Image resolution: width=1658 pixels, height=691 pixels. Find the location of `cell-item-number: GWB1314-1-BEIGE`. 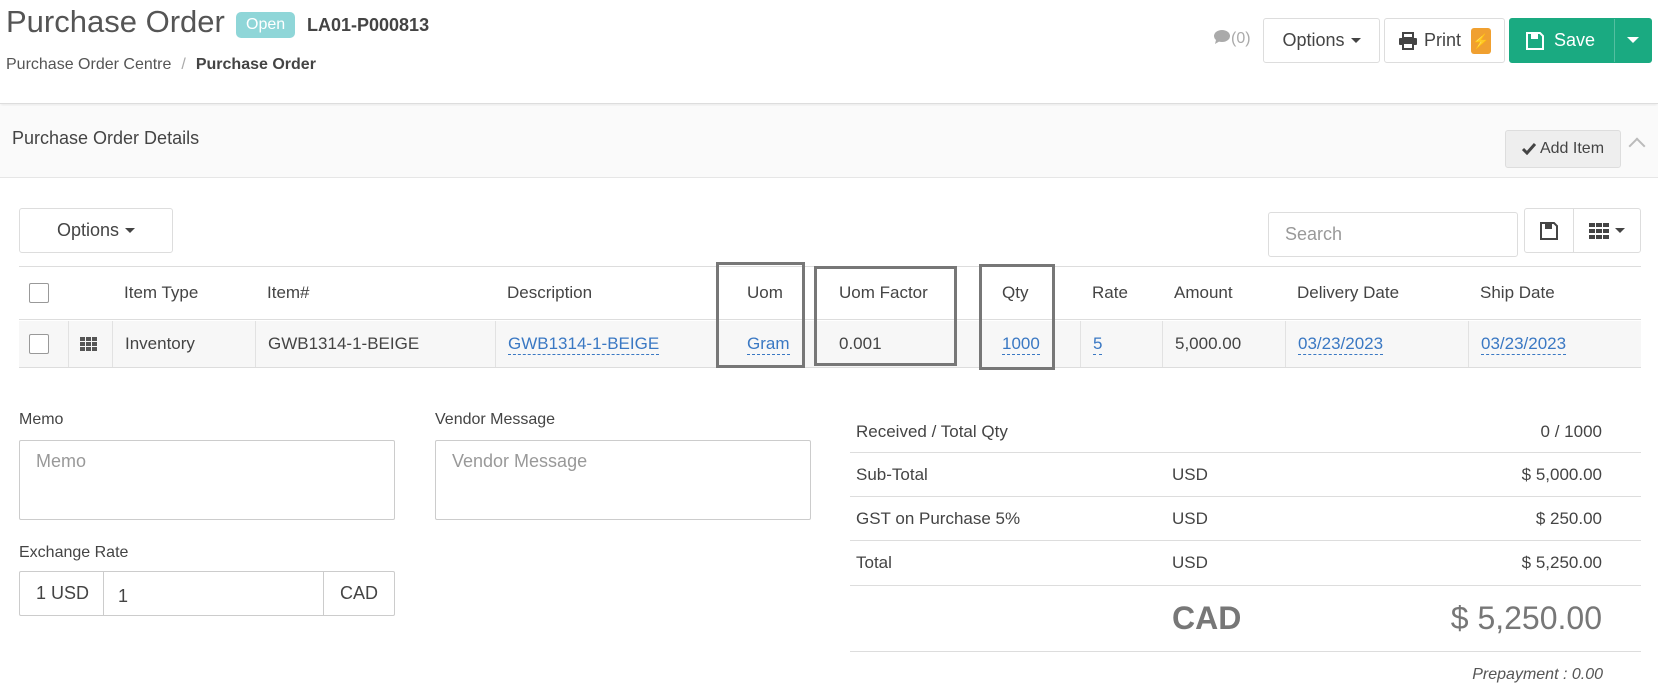

cell-item-number: GWB1314-1-BEIGE is located at coordinates (367, 344).